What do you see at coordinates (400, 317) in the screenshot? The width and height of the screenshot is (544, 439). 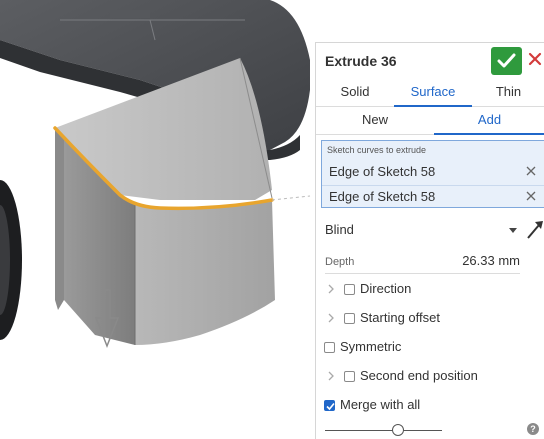 I see `starting-offset-label: Starting offset` at bounding box center [400, 317].